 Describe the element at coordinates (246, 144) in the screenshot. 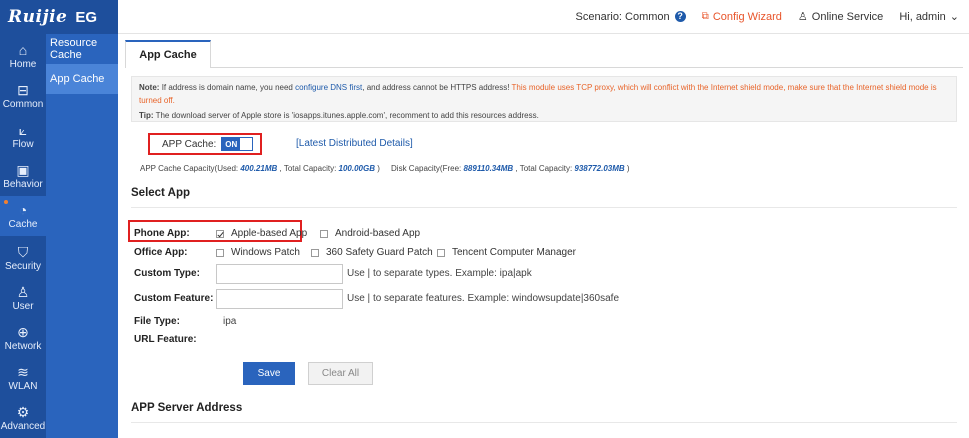

I see `toggle-track` at that location.